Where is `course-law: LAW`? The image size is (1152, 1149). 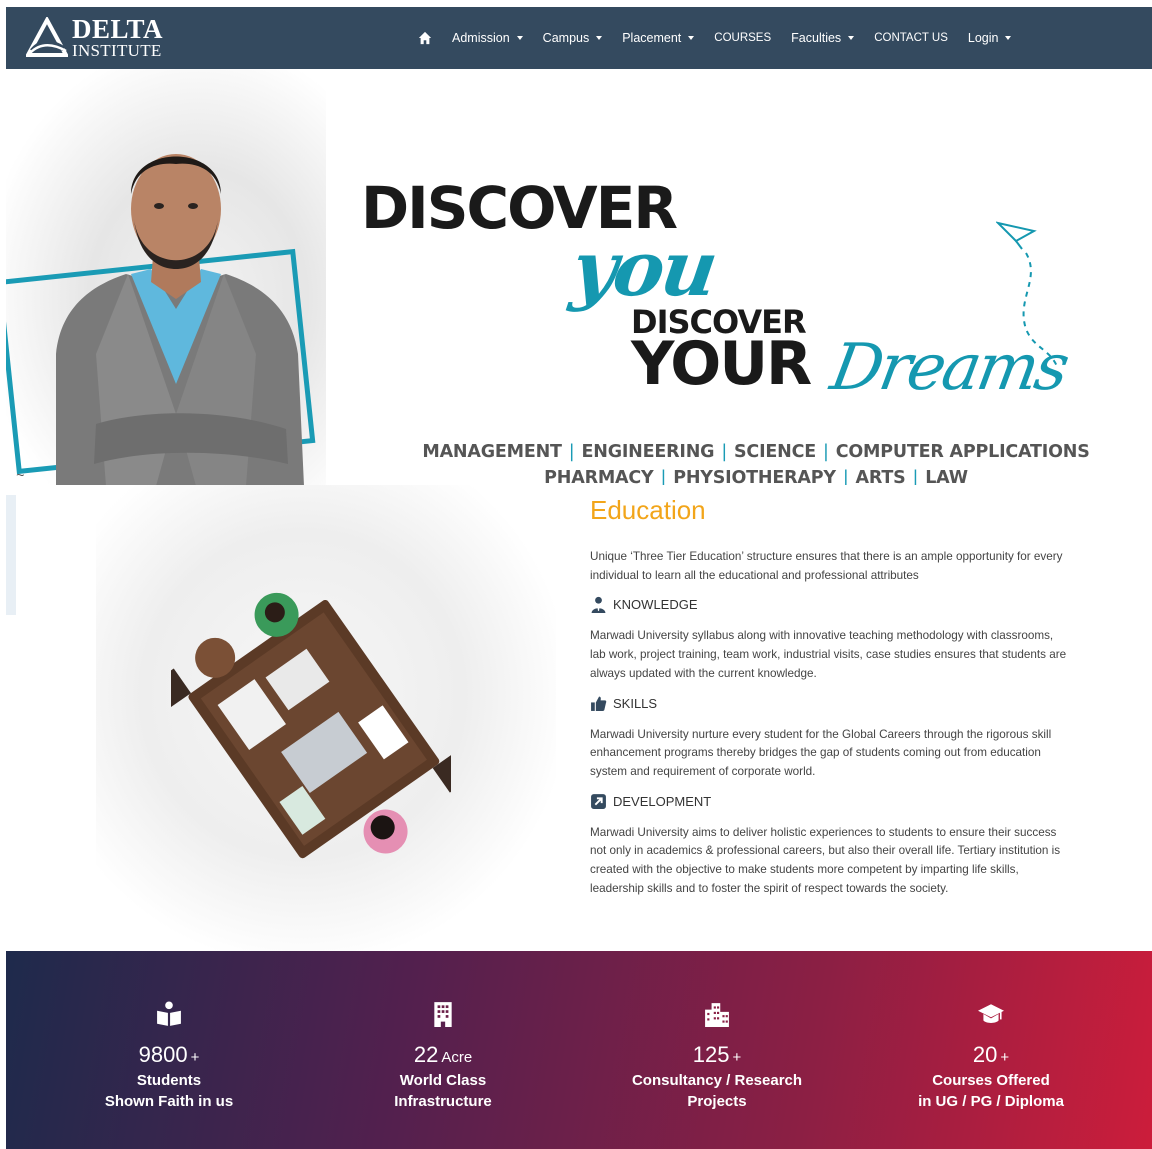 course-law: LAW is located at coordinates (946, 476).